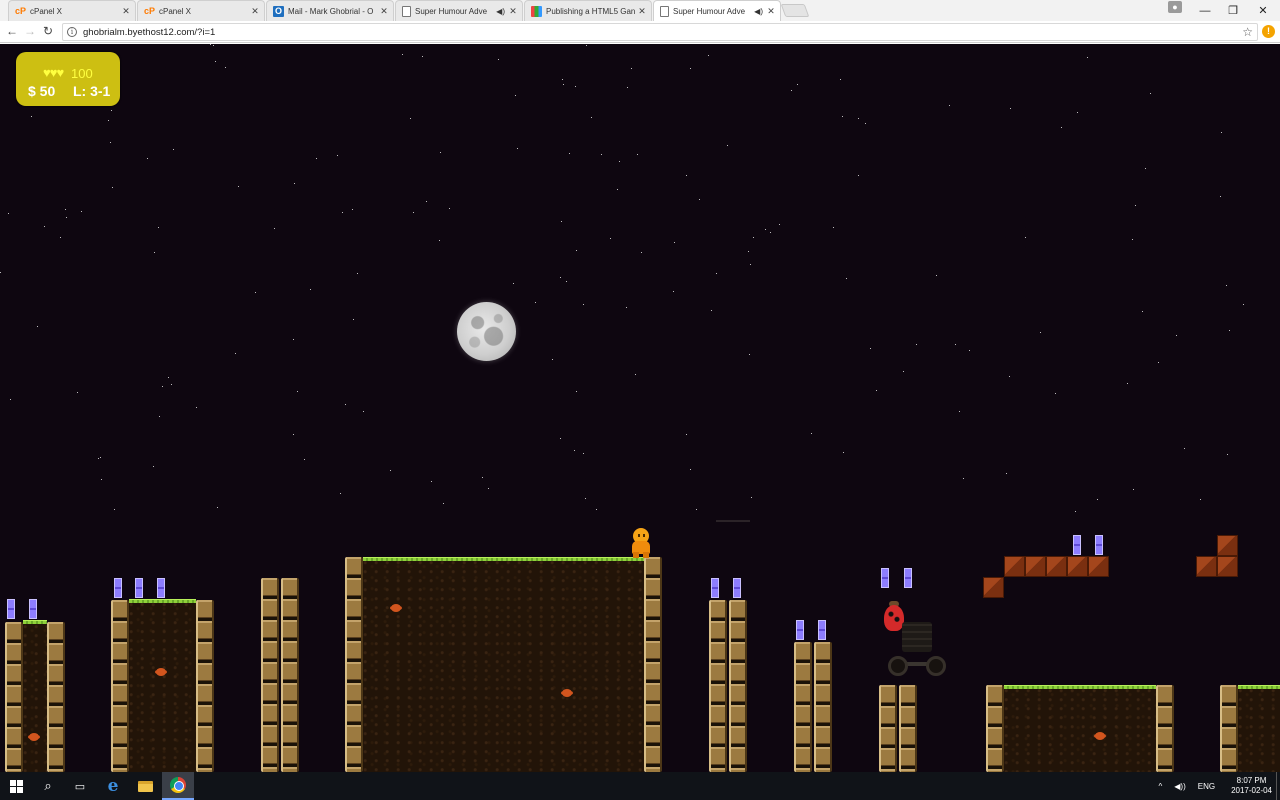  Describe the element at coordinates (1206, 786) in the screenshot. I see `language-indicator: ENG` at that location.